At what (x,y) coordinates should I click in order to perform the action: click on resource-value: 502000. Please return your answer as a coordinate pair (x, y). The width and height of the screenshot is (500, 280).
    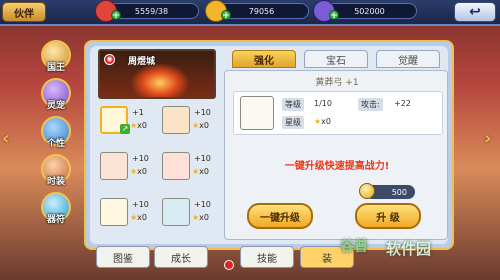
    Looking at the image, I should click on (369, 11).